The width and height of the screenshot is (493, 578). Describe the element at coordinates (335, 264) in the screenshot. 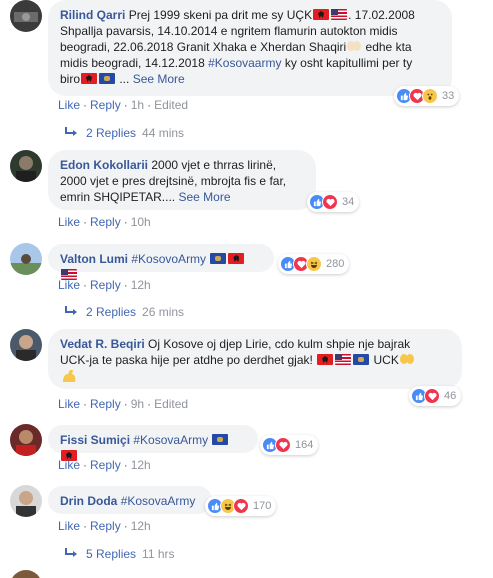

I see `reaction-count: 280` at that location.